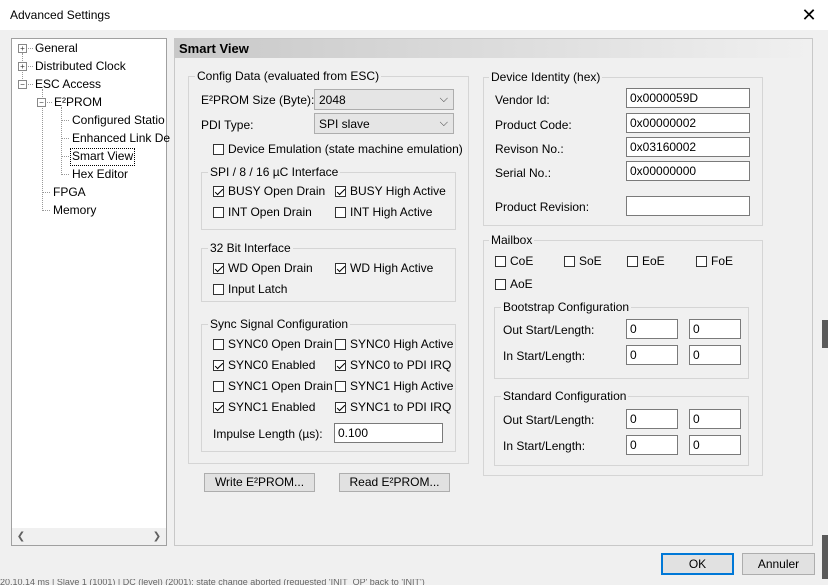 This screenshot has width=828, height=585. What do you see at coordinates (688, 98) in the screenshot?
I see `vendor-id-input: 0x0000059D` at bounding box center [688, 98].